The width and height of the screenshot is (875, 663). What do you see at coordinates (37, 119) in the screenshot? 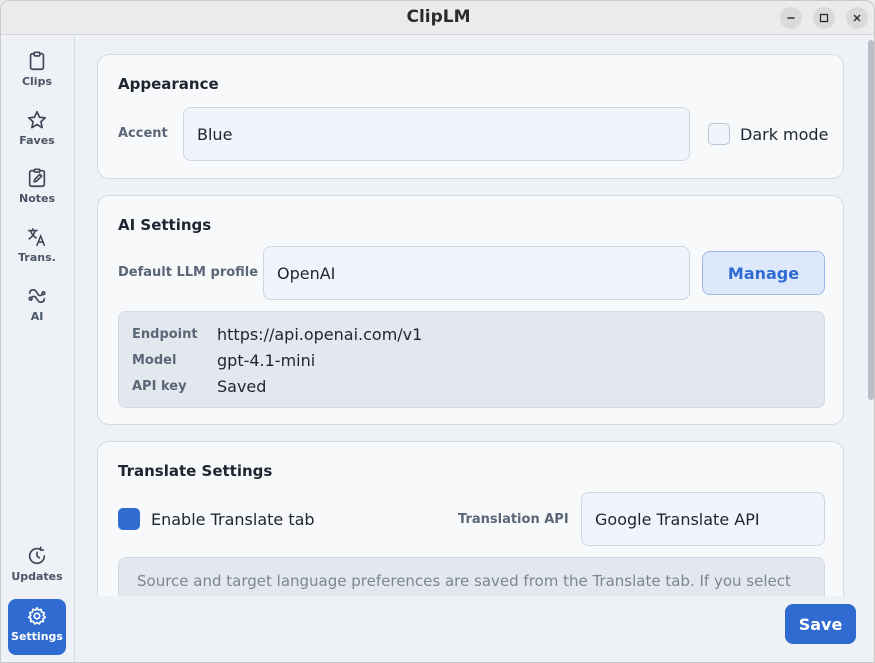
I see `star-icon` at bounding box center [37, 119].